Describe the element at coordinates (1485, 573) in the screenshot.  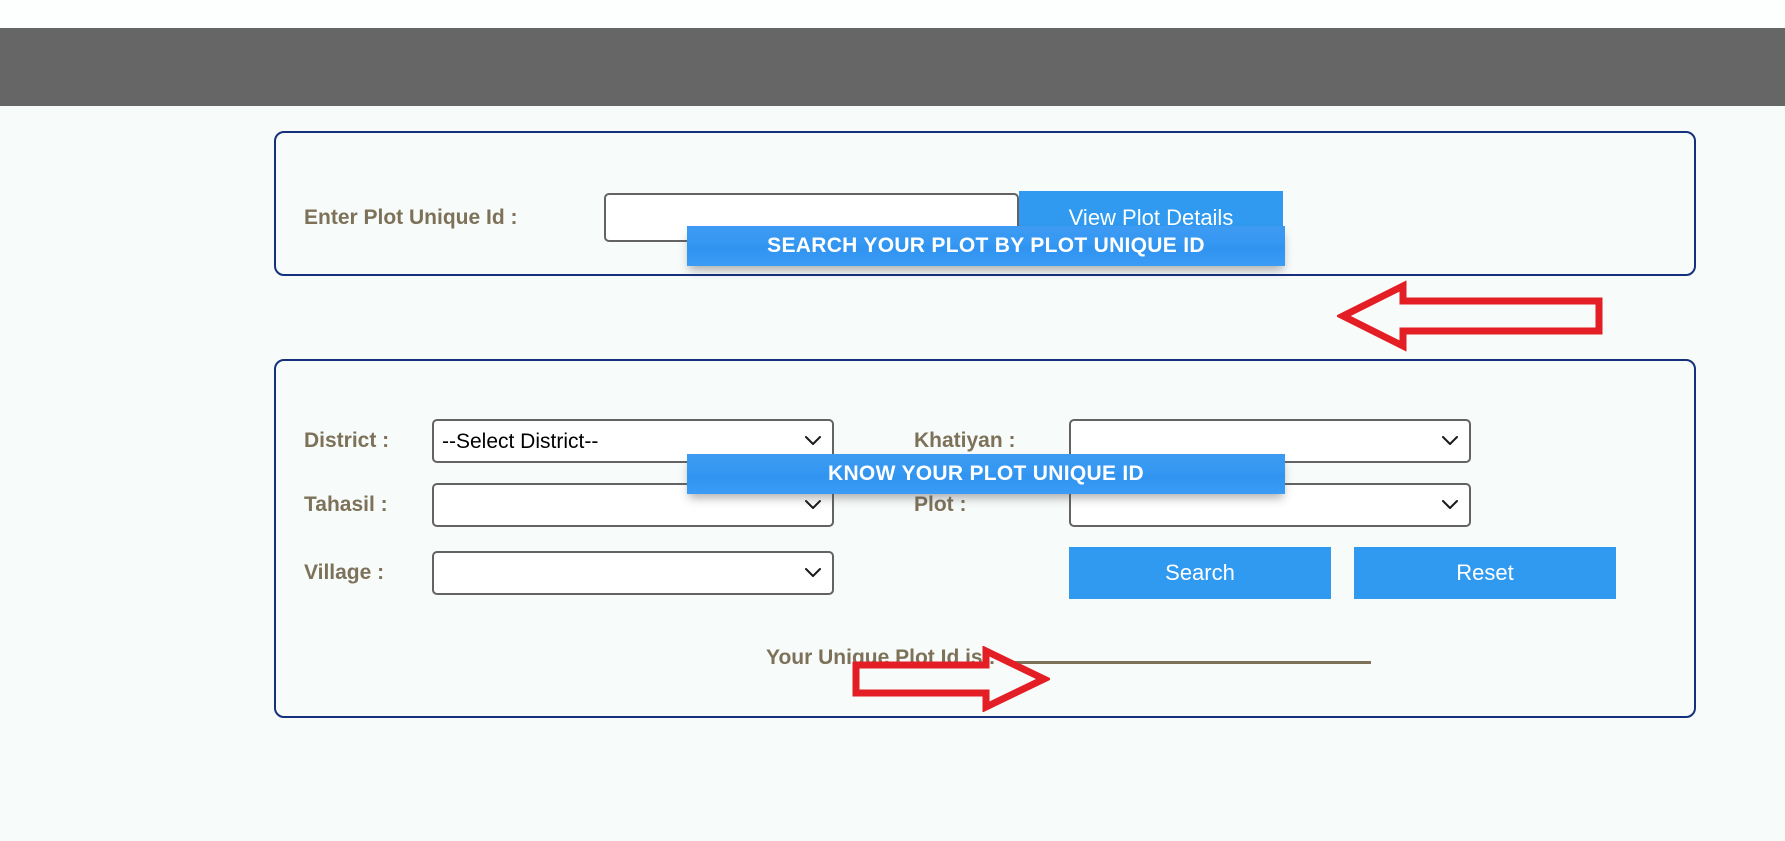
I see `reset-button: Reset` at that location.